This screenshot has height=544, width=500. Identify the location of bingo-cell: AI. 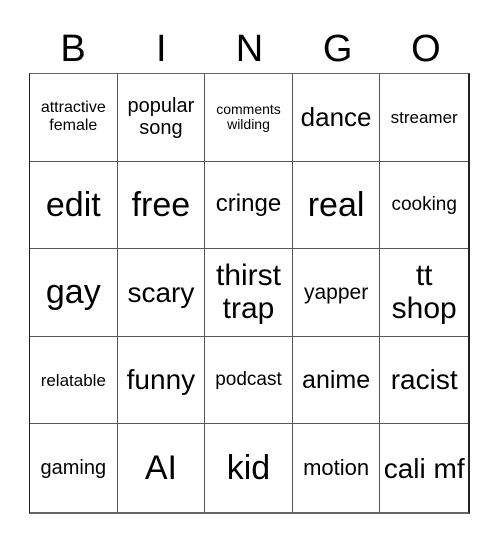
(162, 468).